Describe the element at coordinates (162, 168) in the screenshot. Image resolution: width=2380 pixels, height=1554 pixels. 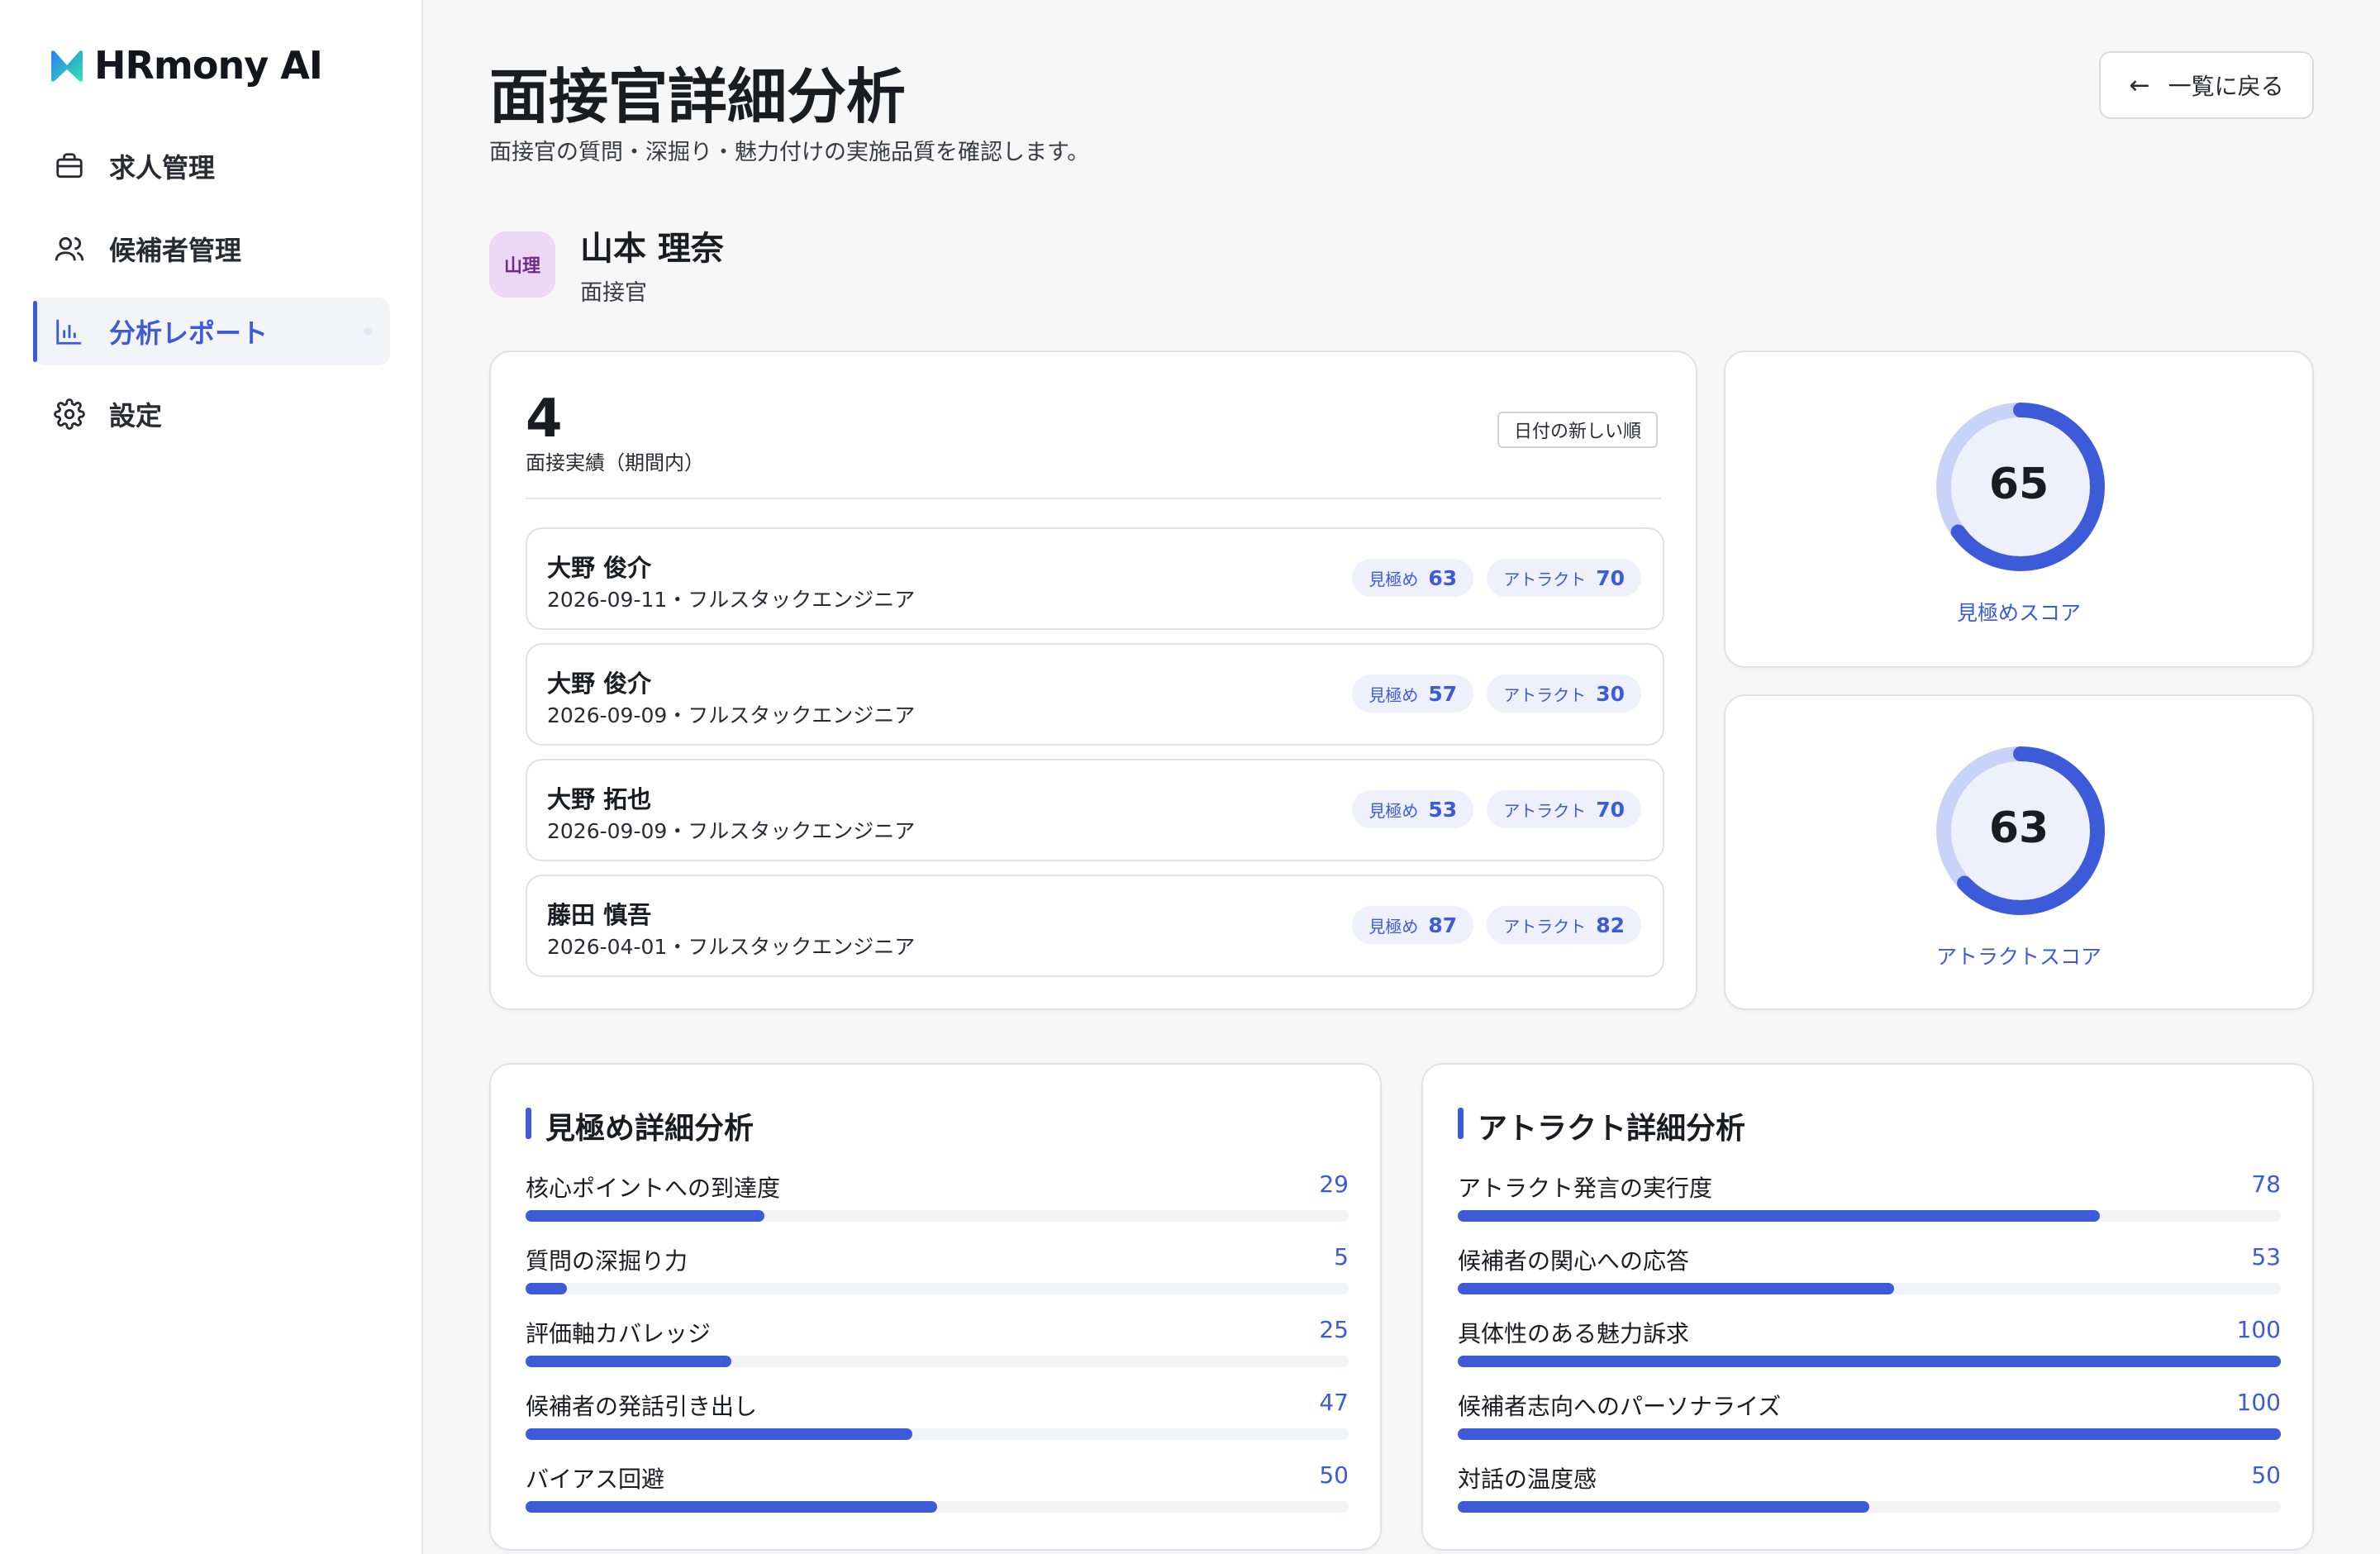
I see `sidebar-item-label: 求人管理` at that location.